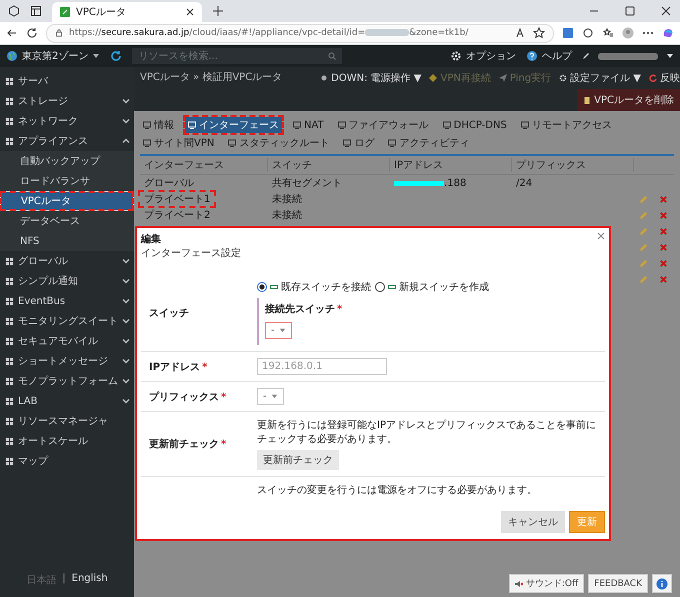  What do you see at coordinates (67, 461) in the screenshot?
I see `sidebar-item: マップ` at bounding box center [67, 461].